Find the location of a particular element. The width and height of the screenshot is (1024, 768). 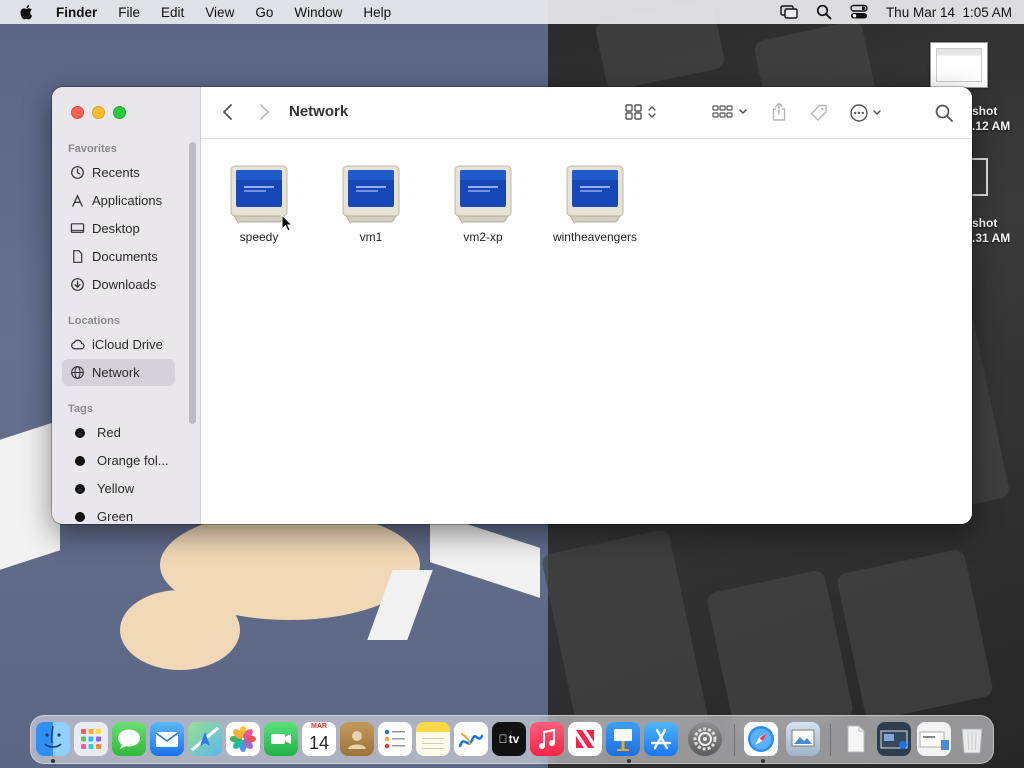

menu-edit: Edit is located at coordinates (172, 12).